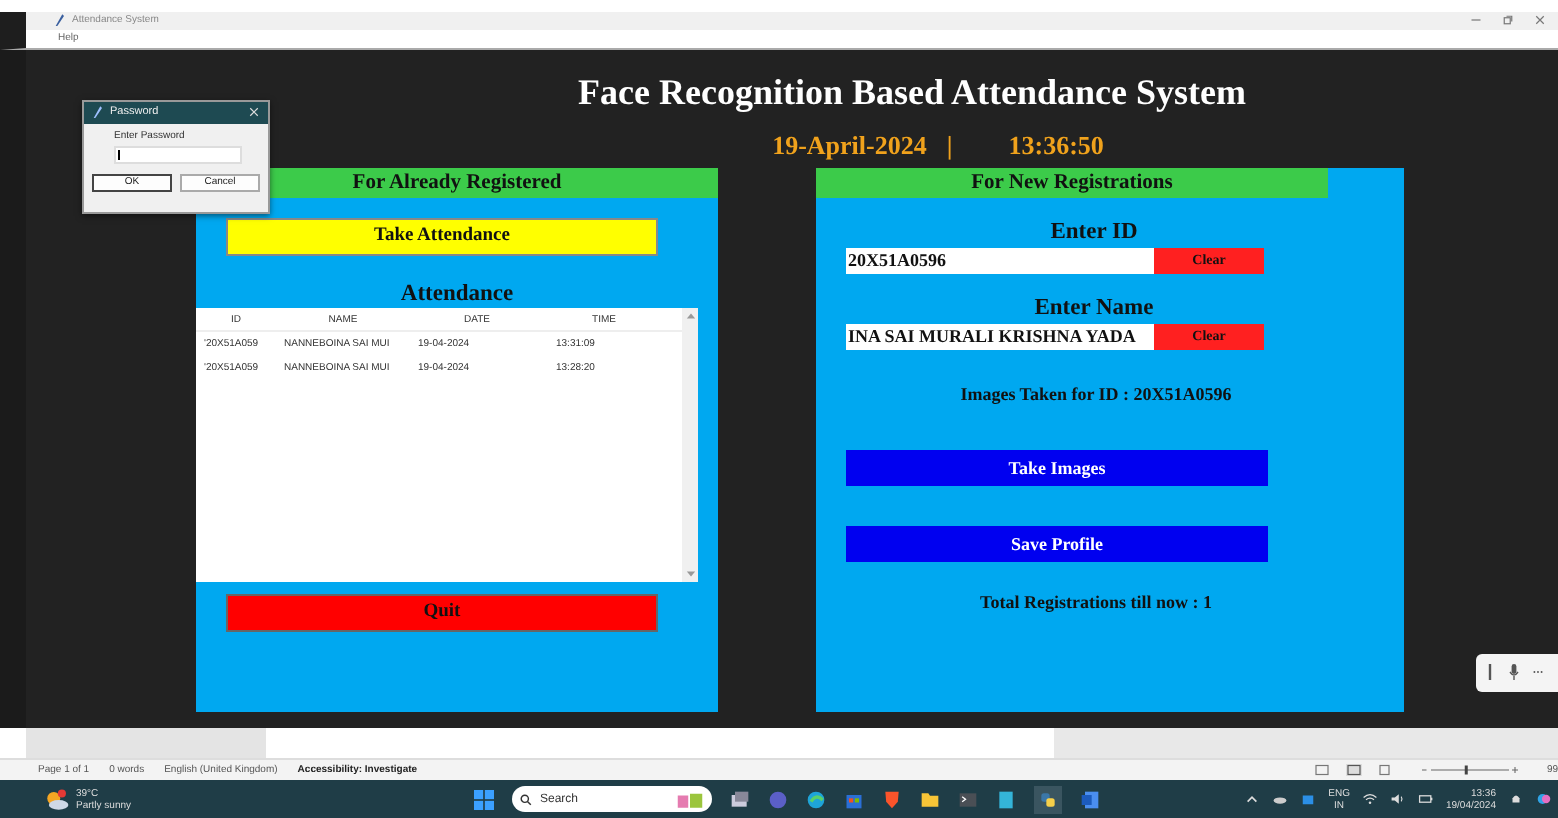 This screenshot has height=818, width=1558. I want to click on close-icon, so click(1540, 20).